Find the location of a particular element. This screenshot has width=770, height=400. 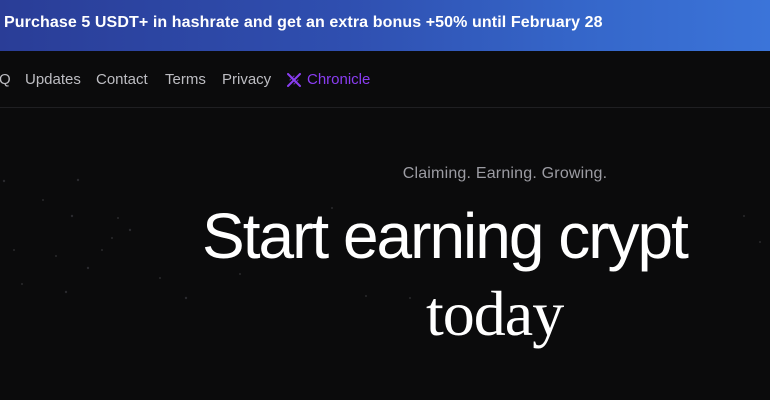

nav-item-contact: Contact is located at coordinates (122, 79).